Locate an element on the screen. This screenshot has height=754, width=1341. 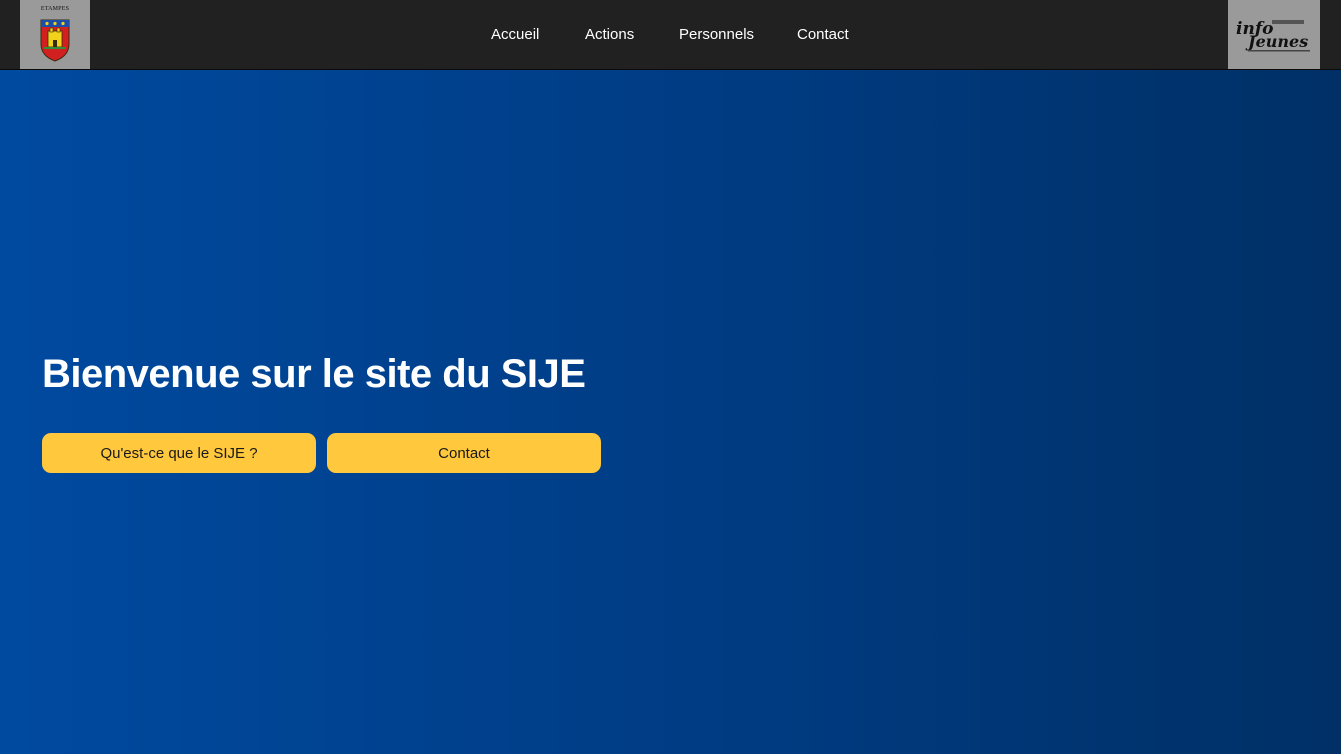
nav-contact: Contact is located at coordinates (823, 34).